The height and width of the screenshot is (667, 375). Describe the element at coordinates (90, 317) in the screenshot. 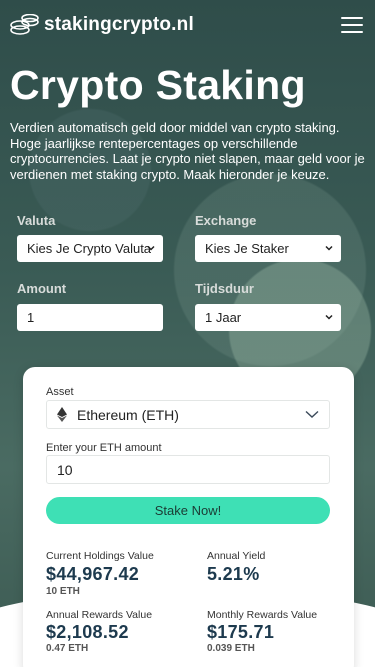

I see `amount-input: 1` at that location.